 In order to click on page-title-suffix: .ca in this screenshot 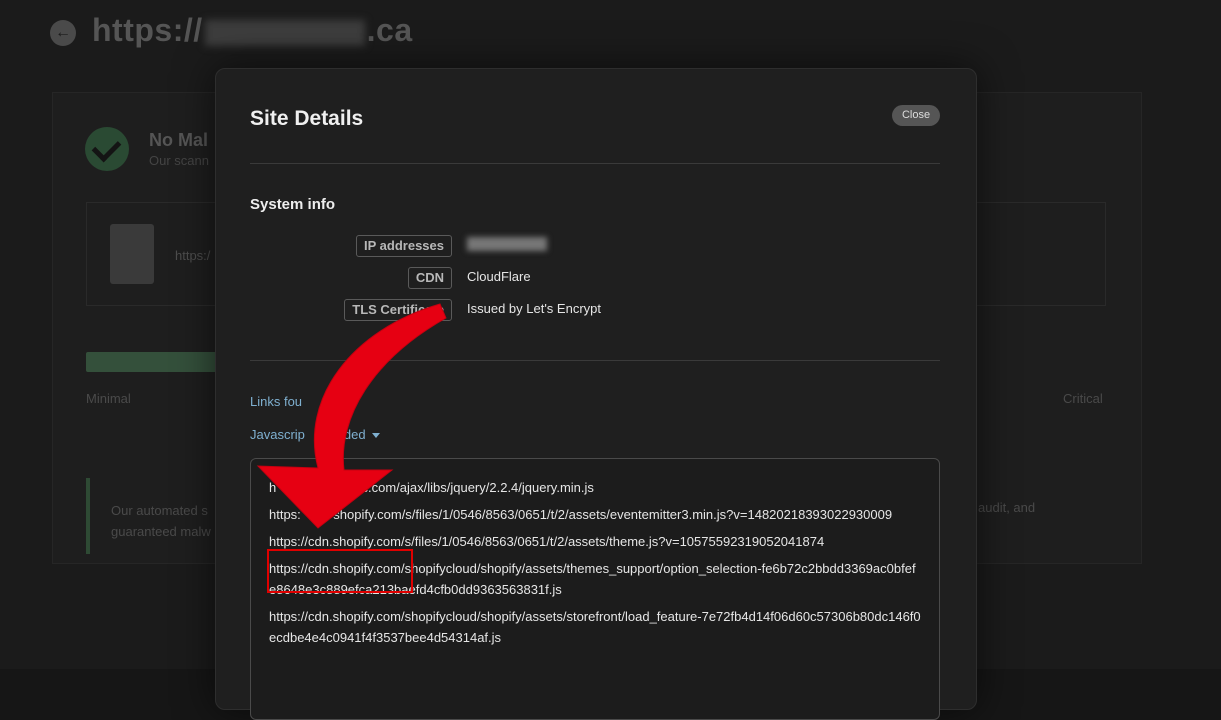, I will do `click(389, 30)`.